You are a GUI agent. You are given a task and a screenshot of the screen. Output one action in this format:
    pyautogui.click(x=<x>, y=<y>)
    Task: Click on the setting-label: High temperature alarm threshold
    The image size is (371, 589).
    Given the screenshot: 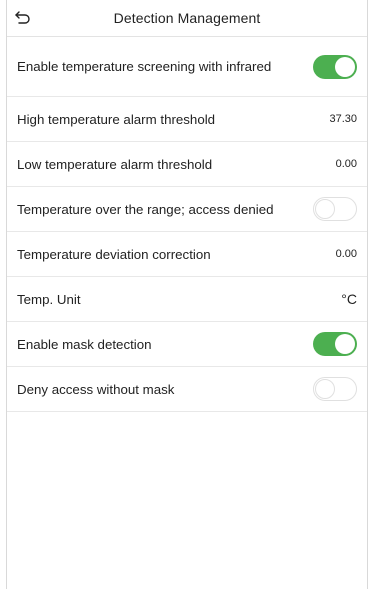 What is the action you would take?
    pyautogui.click(x=116, y=119)
    